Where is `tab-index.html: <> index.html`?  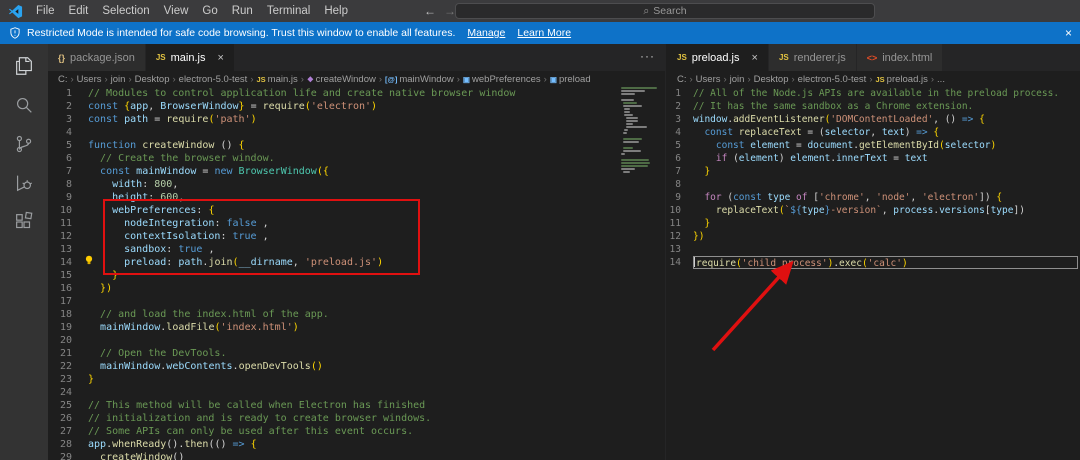
tab-index.html: <> index.html is located at coordinates (900, 57).